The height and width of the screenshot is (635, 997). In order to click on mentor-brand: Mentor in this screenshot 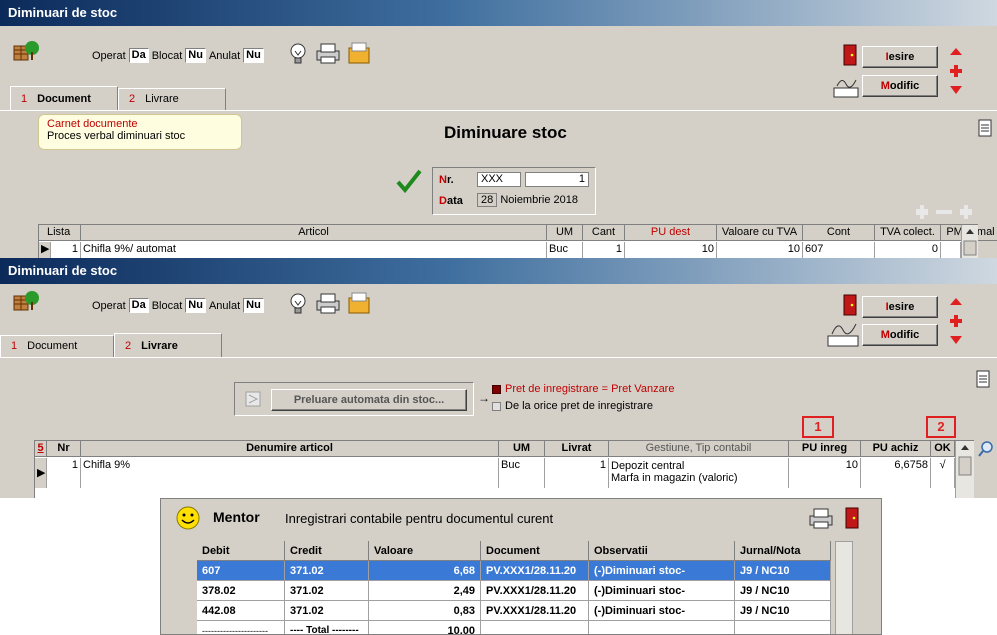, I will do `click(236, 517)`.